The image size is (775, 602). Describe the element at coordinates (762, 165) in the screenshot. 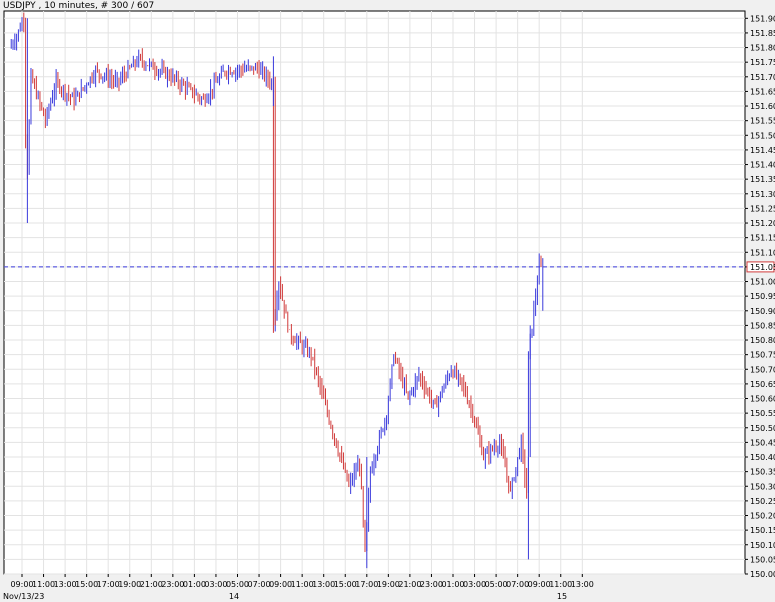

I see `y-tick-label: 151.40` at that location.